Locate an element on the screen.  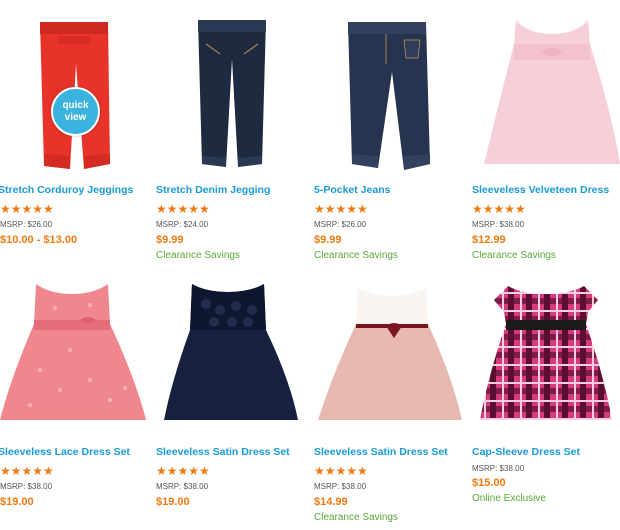
quick-view-button: quick view is located at coordinates (75, 111).